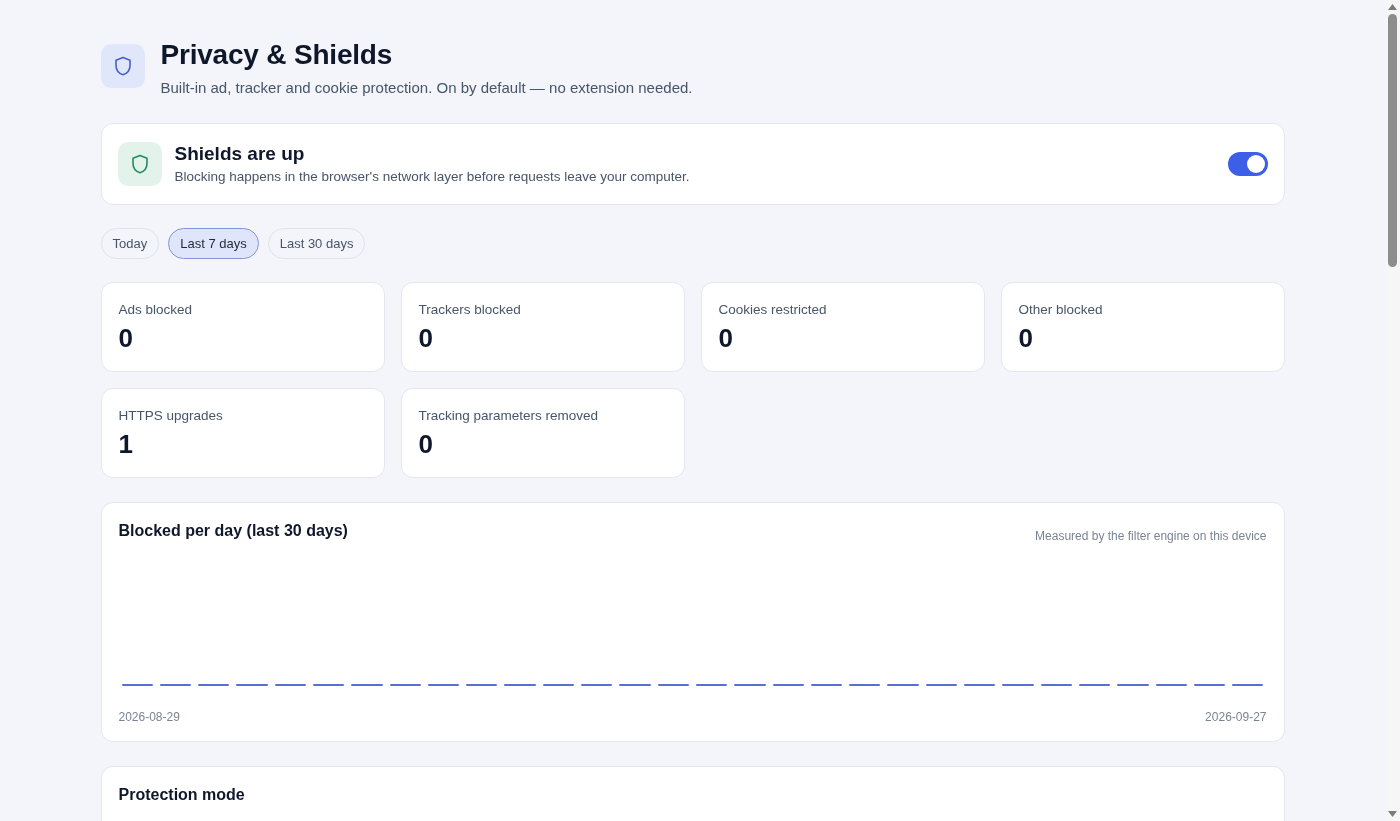 The image size is (1400, 821). What do you see at coordinates (277, 55) in the screenshot?
I see `page-title: Privacy & Shields` at bounding box center [277, 55].